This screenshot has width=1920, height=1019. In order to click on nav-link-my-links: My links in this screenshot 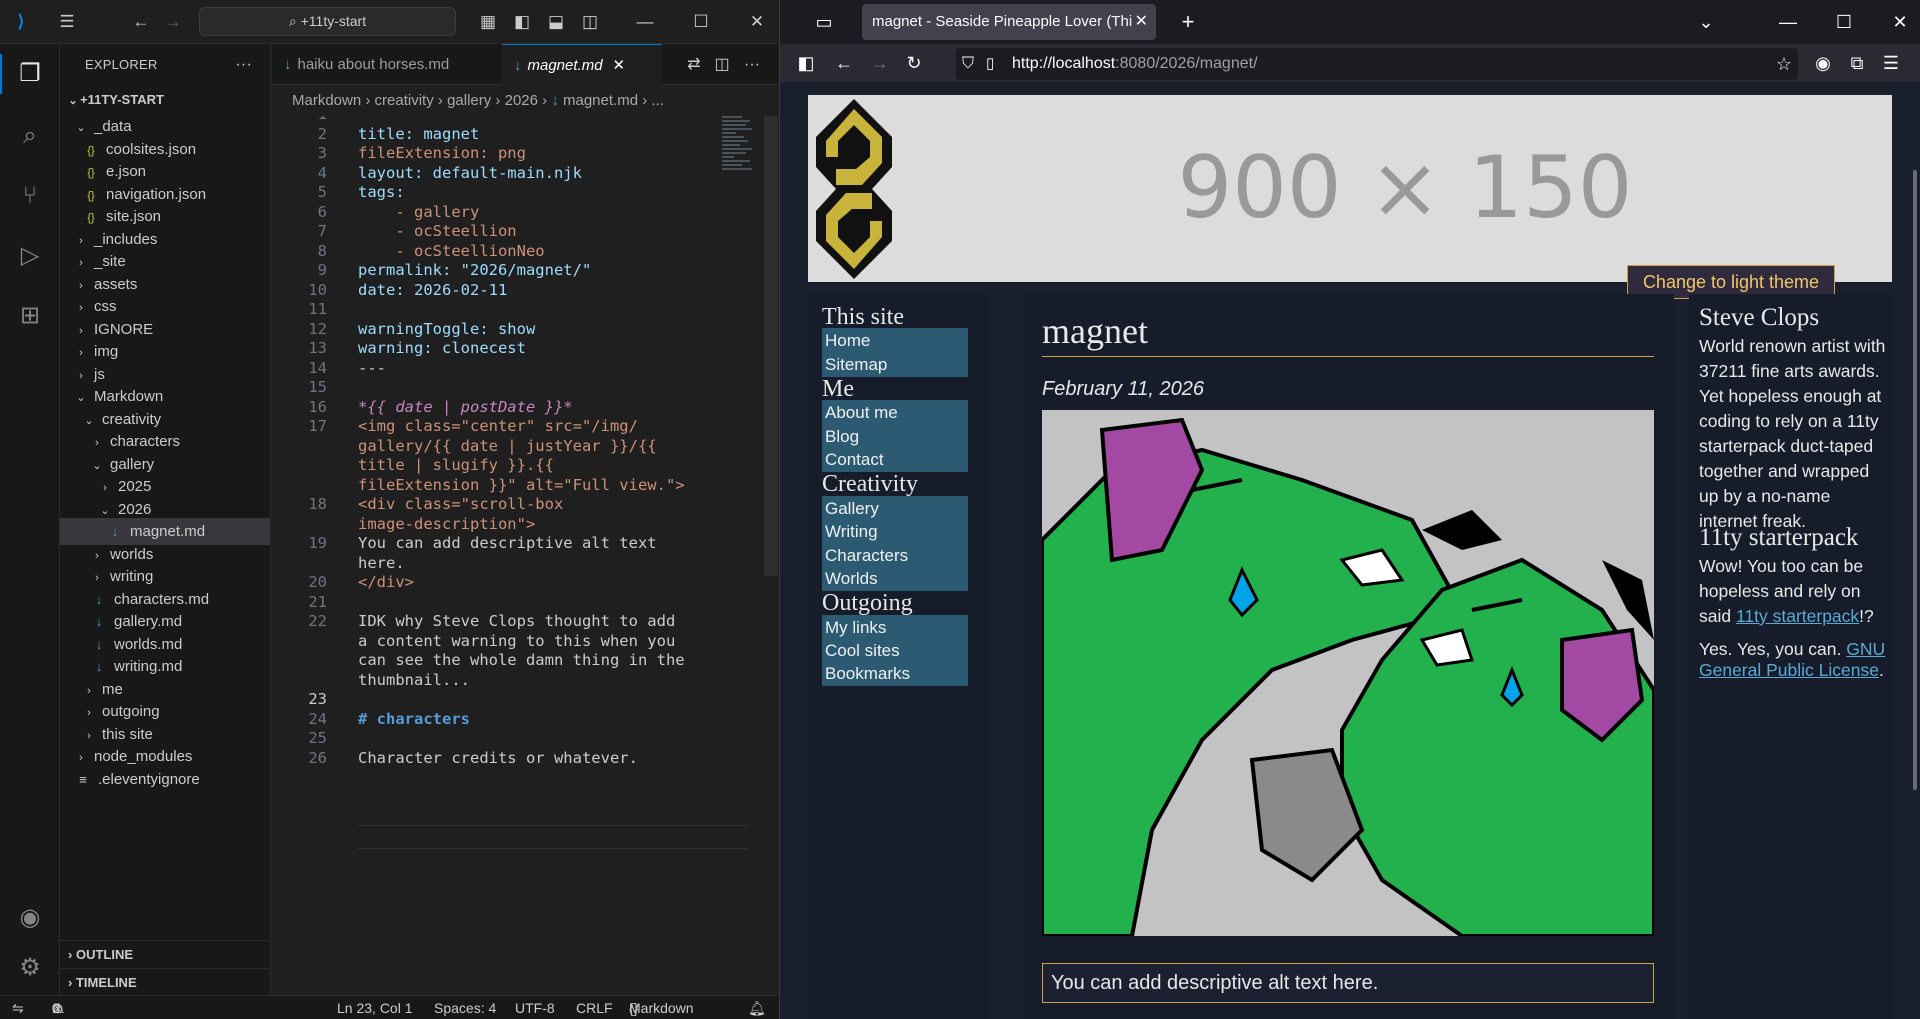, I will do `click(895, 627)`.